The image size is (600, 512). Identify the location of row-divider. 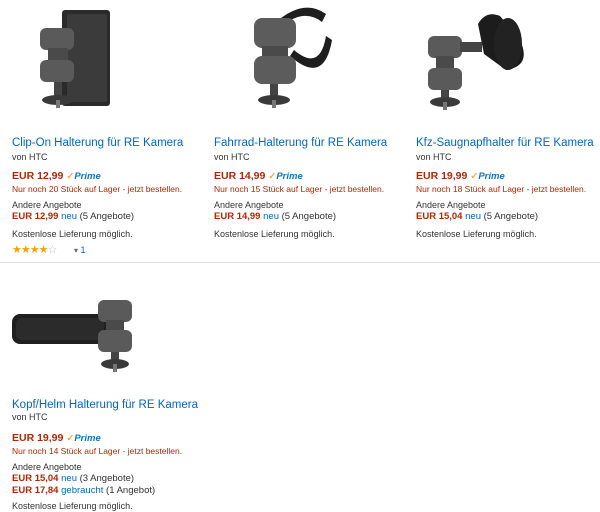
(300, 262).